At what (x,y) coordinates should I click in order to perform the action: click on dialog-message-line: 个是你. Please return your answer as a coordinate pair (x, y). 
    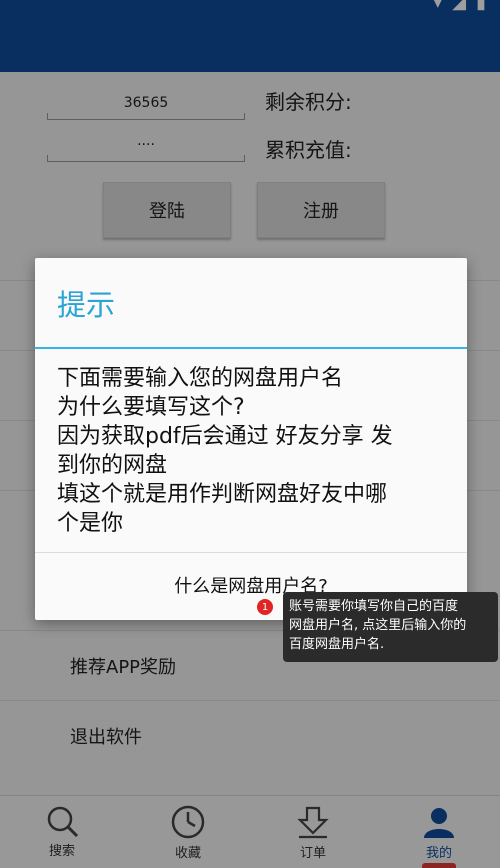
    Looking at the image, I should click on (90, 523).